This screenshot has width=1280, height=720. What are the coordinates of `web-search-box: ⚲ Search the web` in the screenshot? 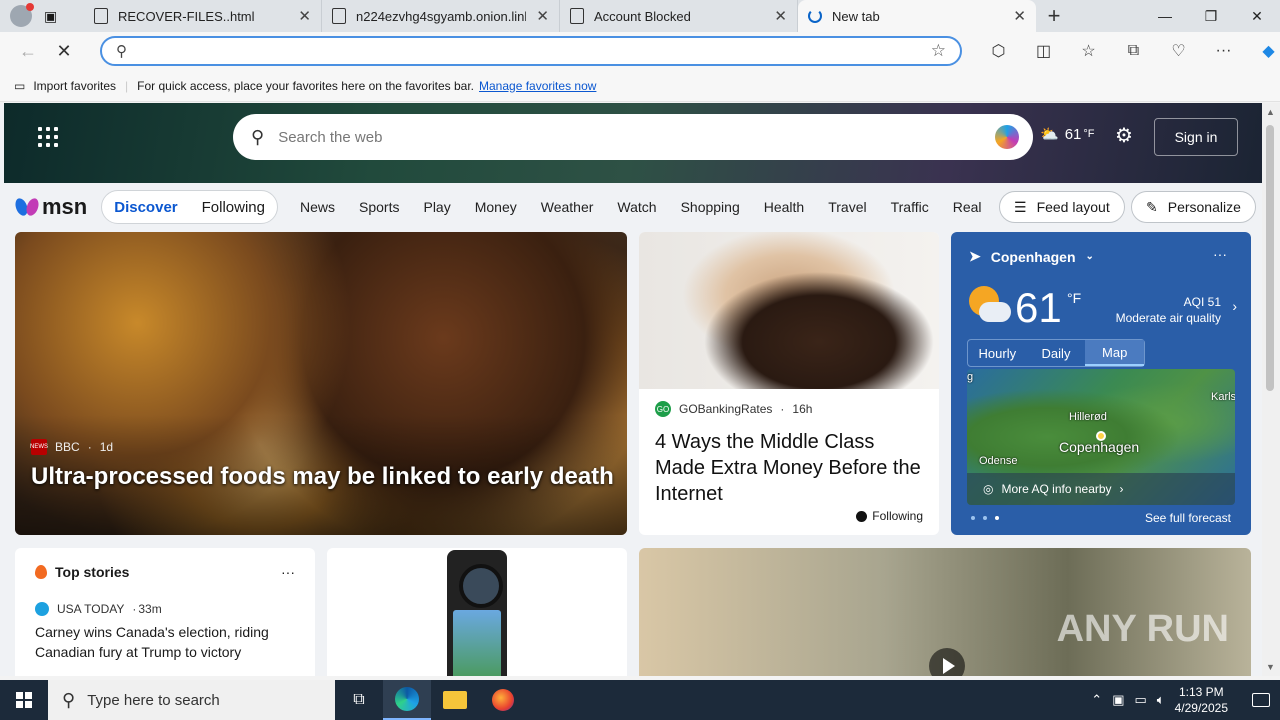 It's located at (633, 137).